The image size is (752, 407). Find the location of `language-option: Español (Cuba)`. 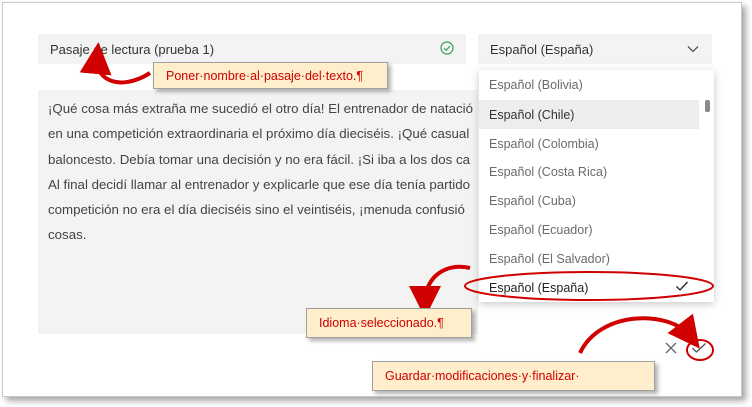

language-option: Español (Cuba) is located at coordinates (589, 200).